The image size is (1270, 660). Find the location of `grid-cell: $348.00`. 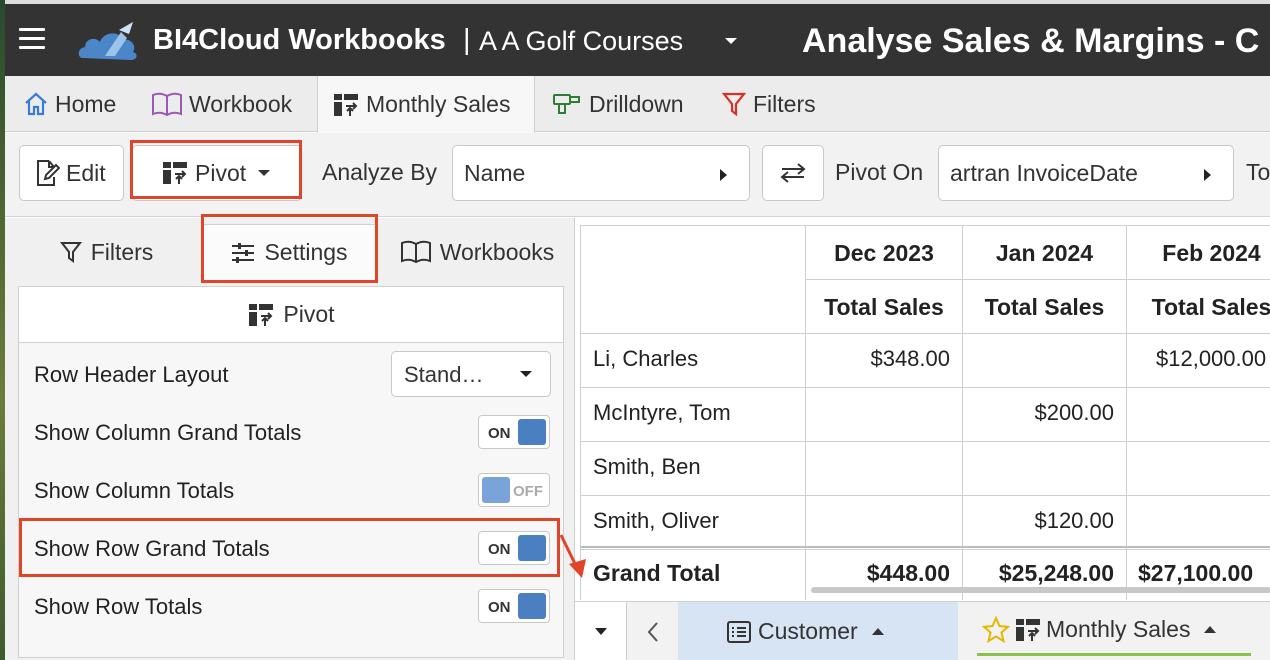

grid-cell: $348.00 is located at coordinates (884, 361).